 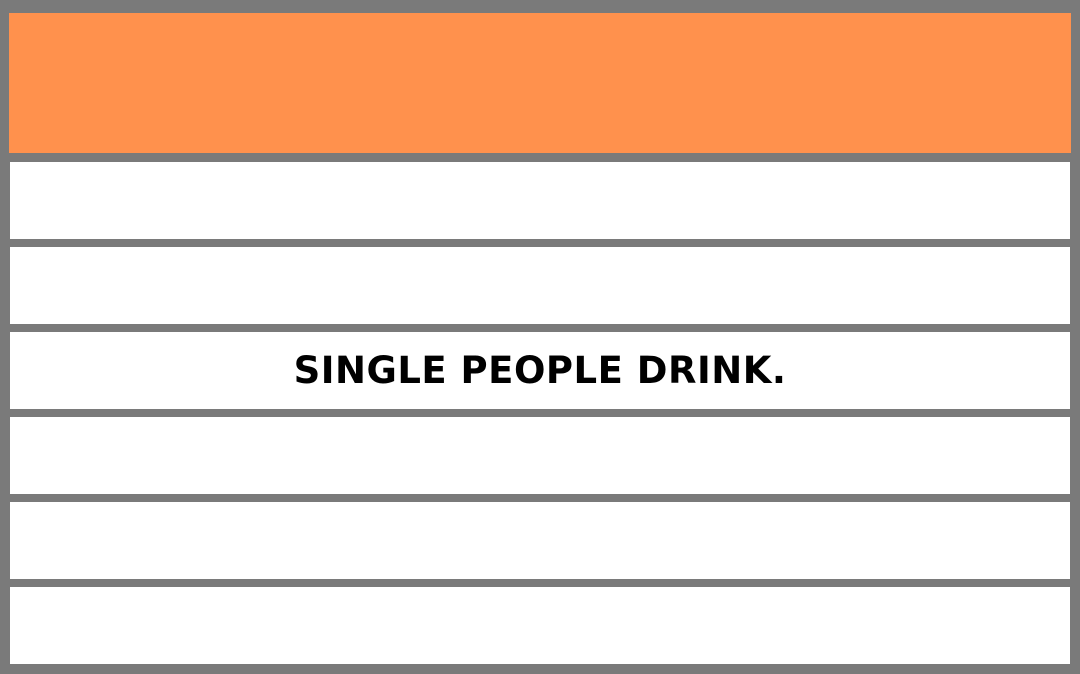 I want to click on statement-text: SINGLE PEOPLE DRINK., so click(x=540, y=370).